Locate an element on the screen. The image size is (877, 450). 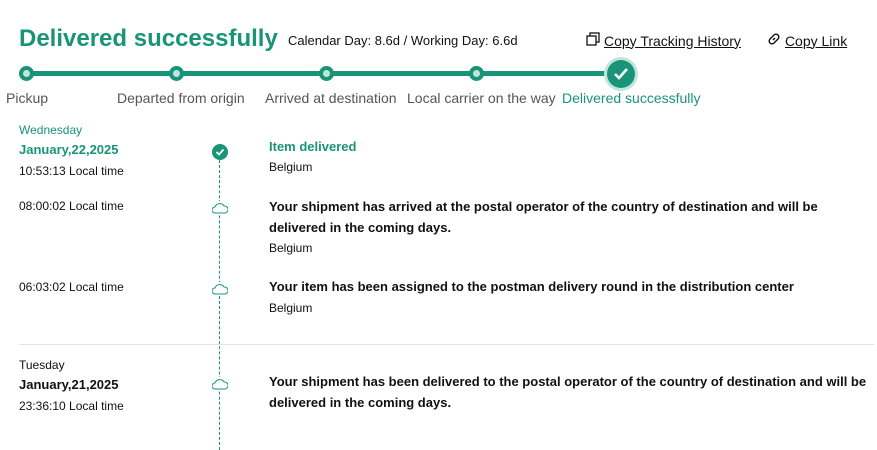
day-date: January,22,2025 is located at coordinates (69, 149).